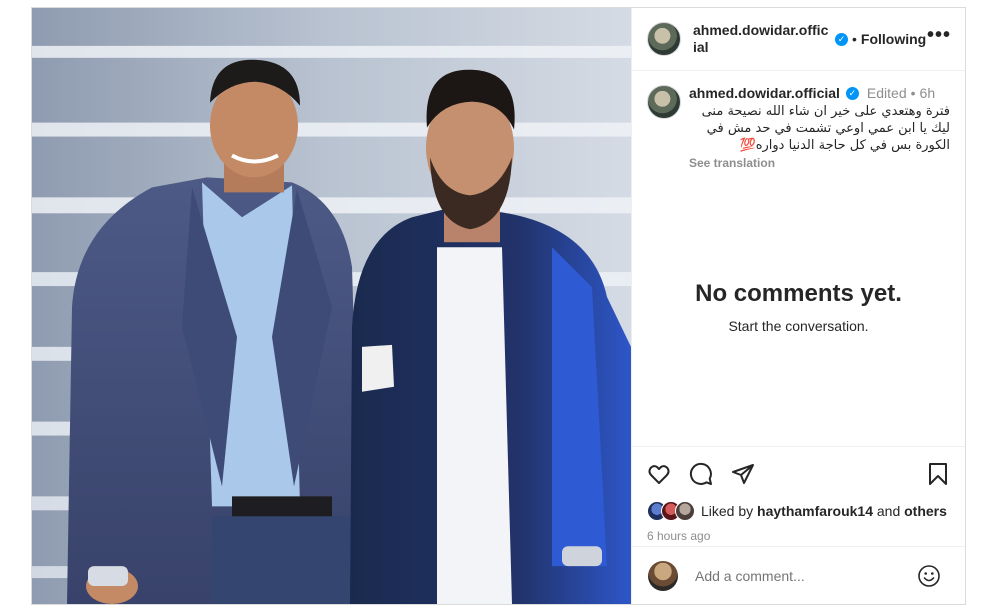 Image resolution: width=993 pixels, height=608 pixels. What do you see at coordinates (886, 93) in the screenshot?
I see `edited-label: Edited` at bounding box center [886, 93].